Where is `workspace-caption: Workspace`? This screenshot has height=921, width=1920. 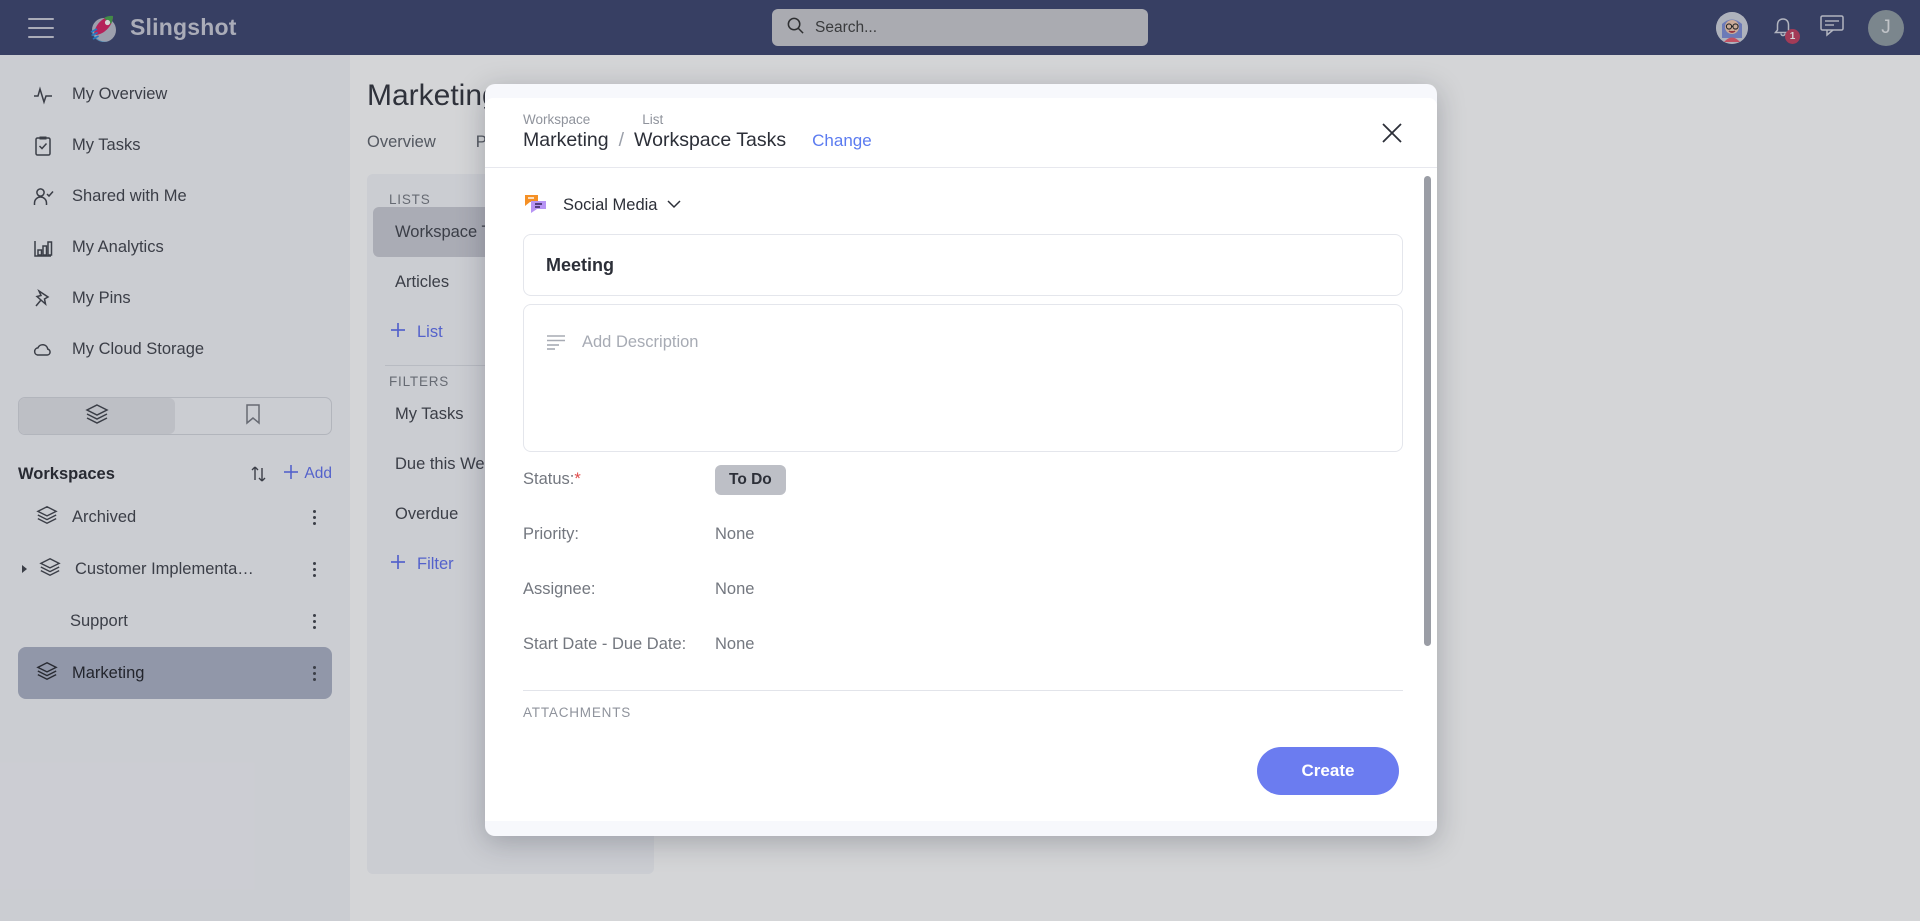
workspace-caption: Workspace is located at coordinates (557, 119).